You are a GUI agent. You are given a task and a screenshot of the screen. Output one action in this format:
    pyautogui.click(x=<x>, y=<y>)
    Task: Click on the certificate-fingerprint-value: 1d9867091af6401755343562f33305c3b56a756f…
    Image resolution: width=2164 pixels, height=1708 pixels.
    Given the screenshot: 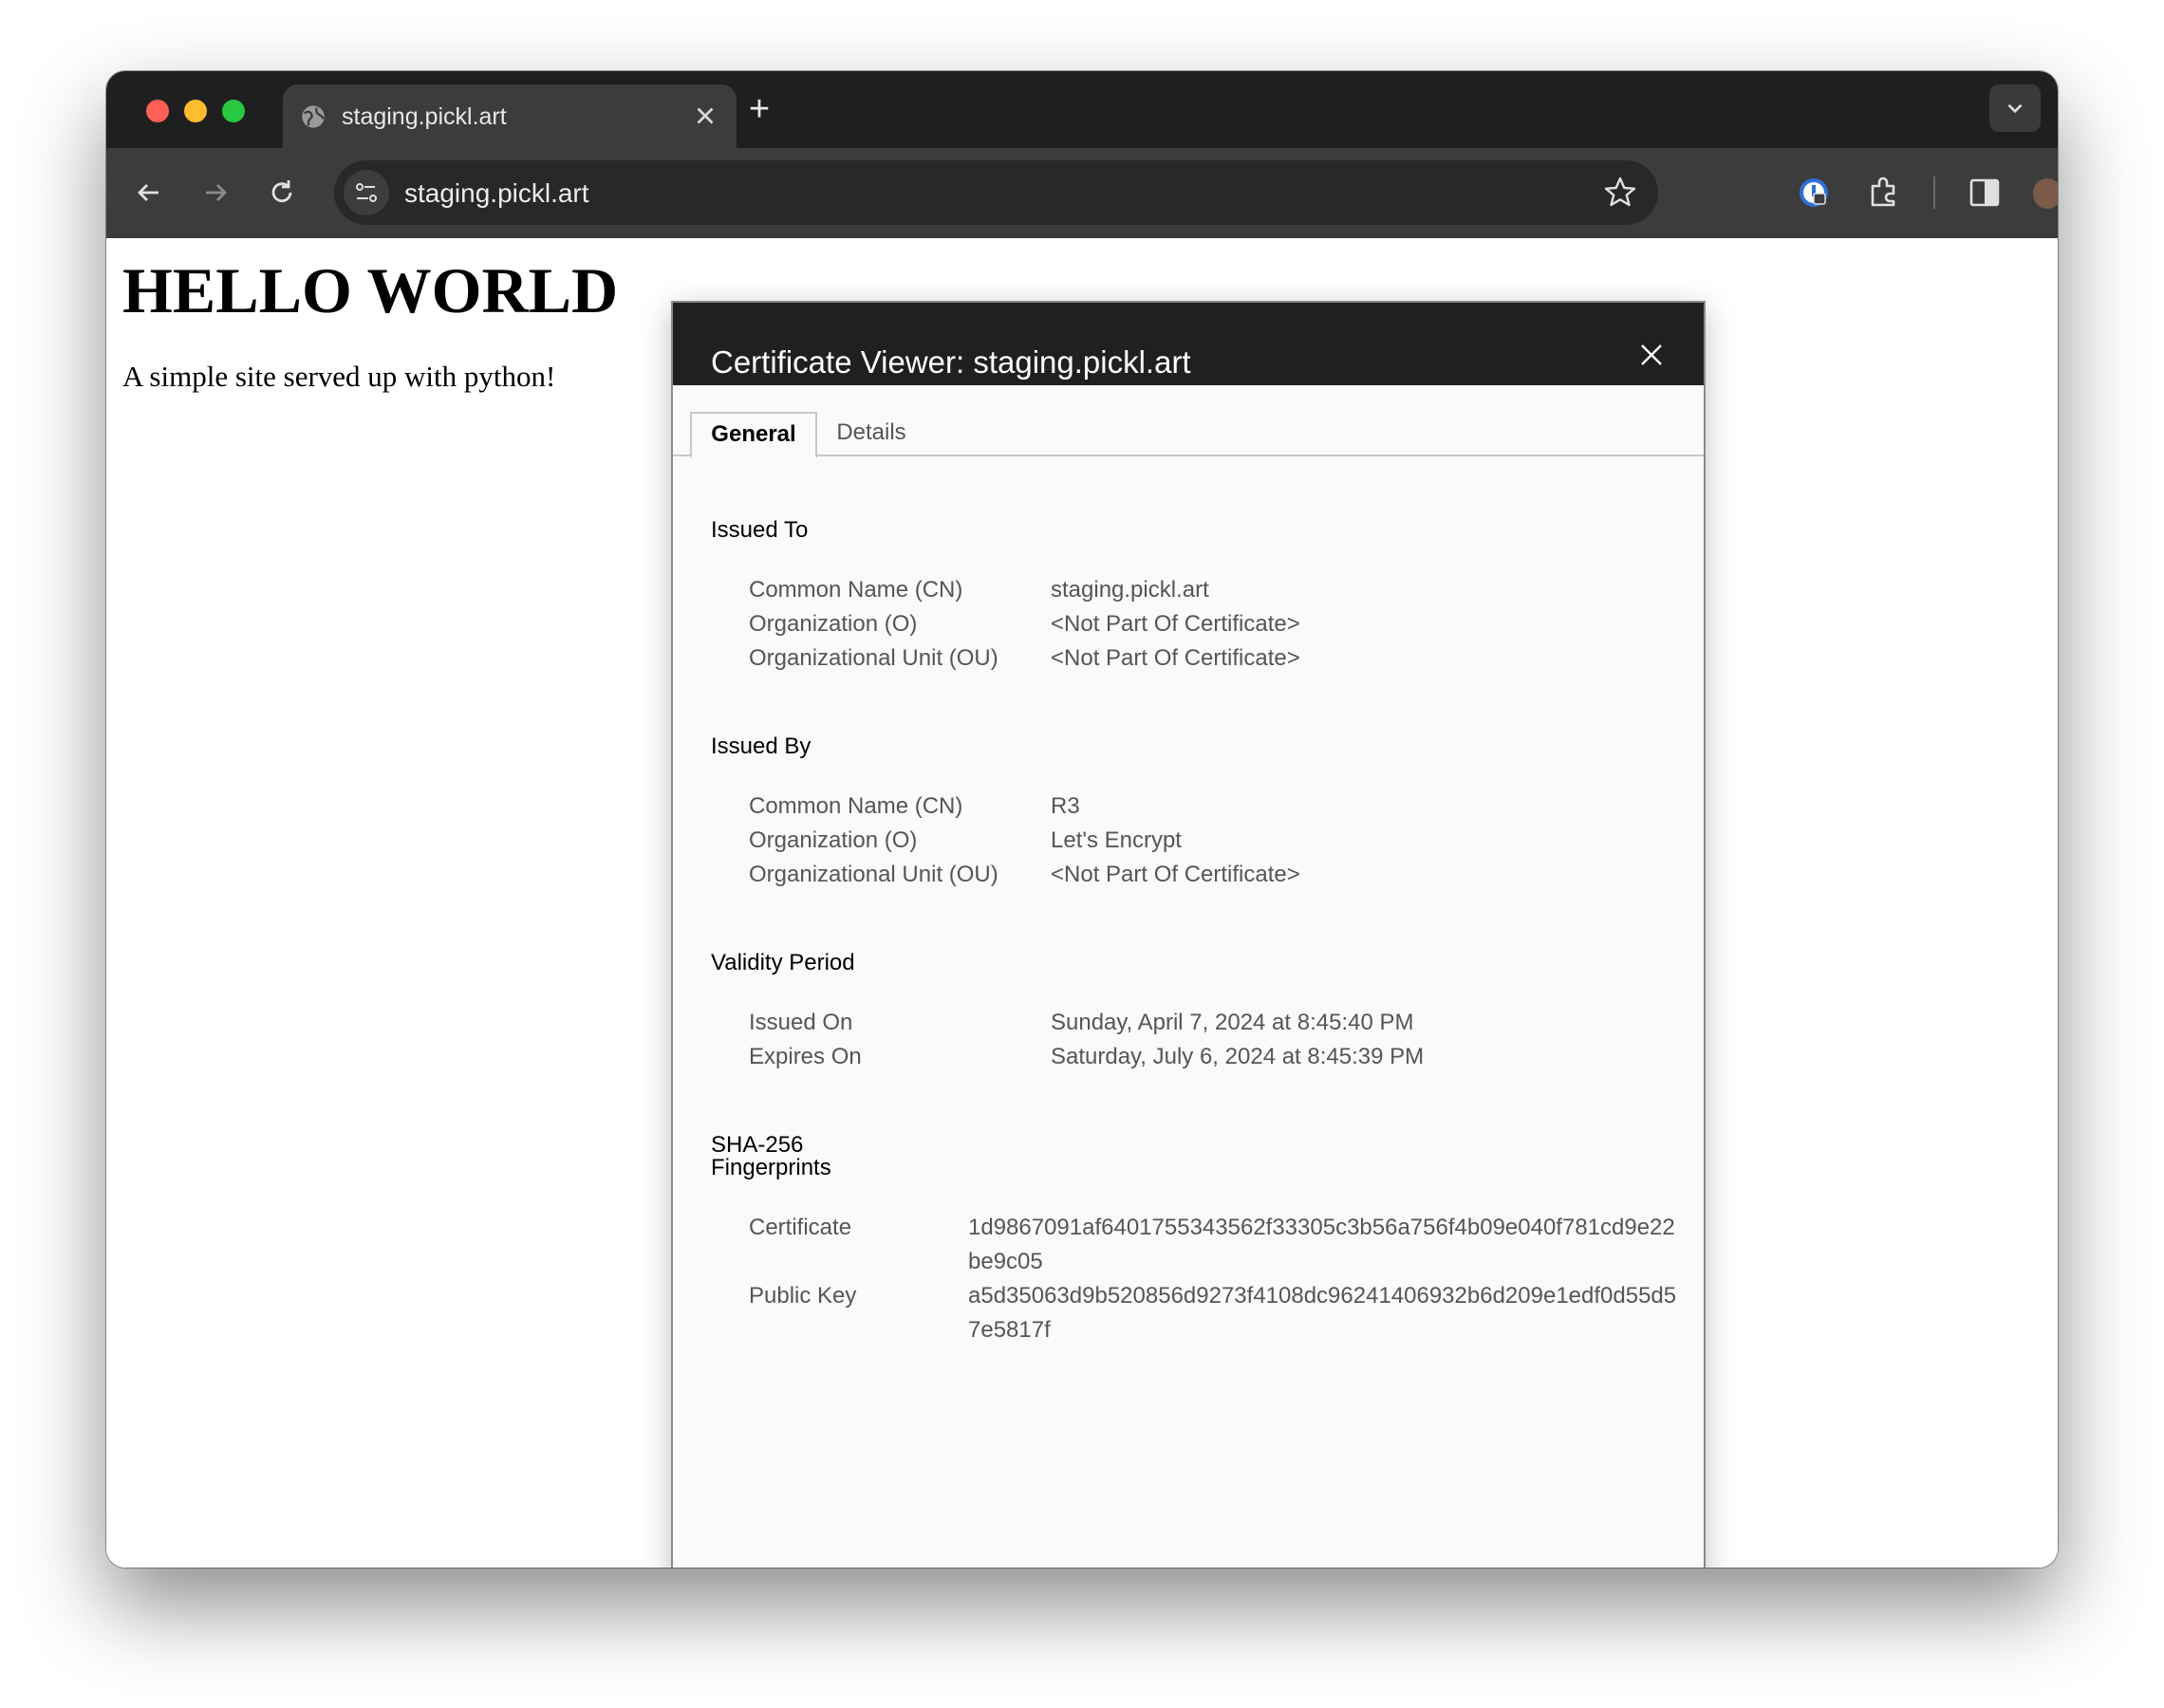 What is the action you would take?
    pyautogui.click(x=1321, y=1245)
    